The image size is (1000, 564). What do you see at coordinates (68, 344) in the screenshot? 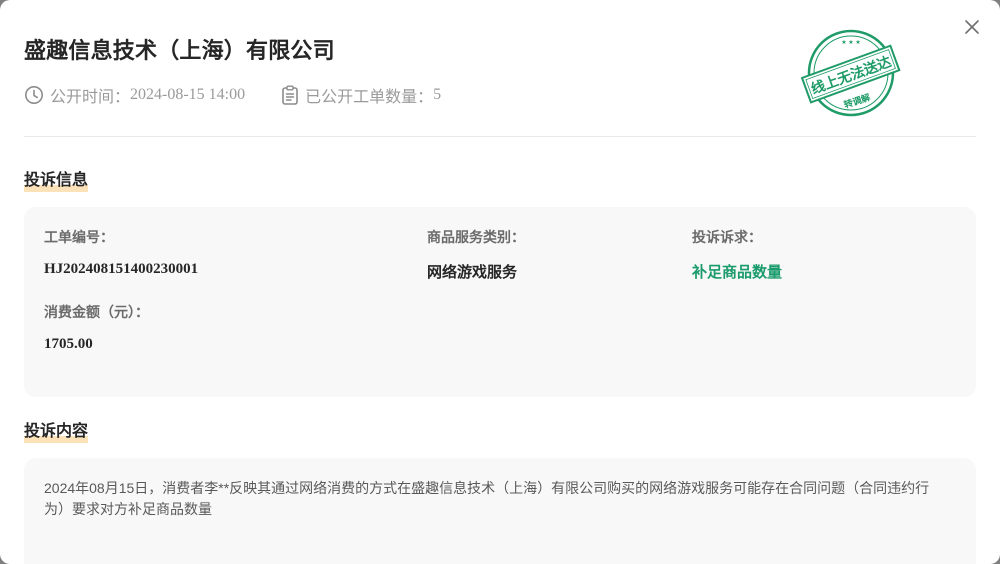
I see `amount-value: 1705.00` at bounding box center [68, 344].